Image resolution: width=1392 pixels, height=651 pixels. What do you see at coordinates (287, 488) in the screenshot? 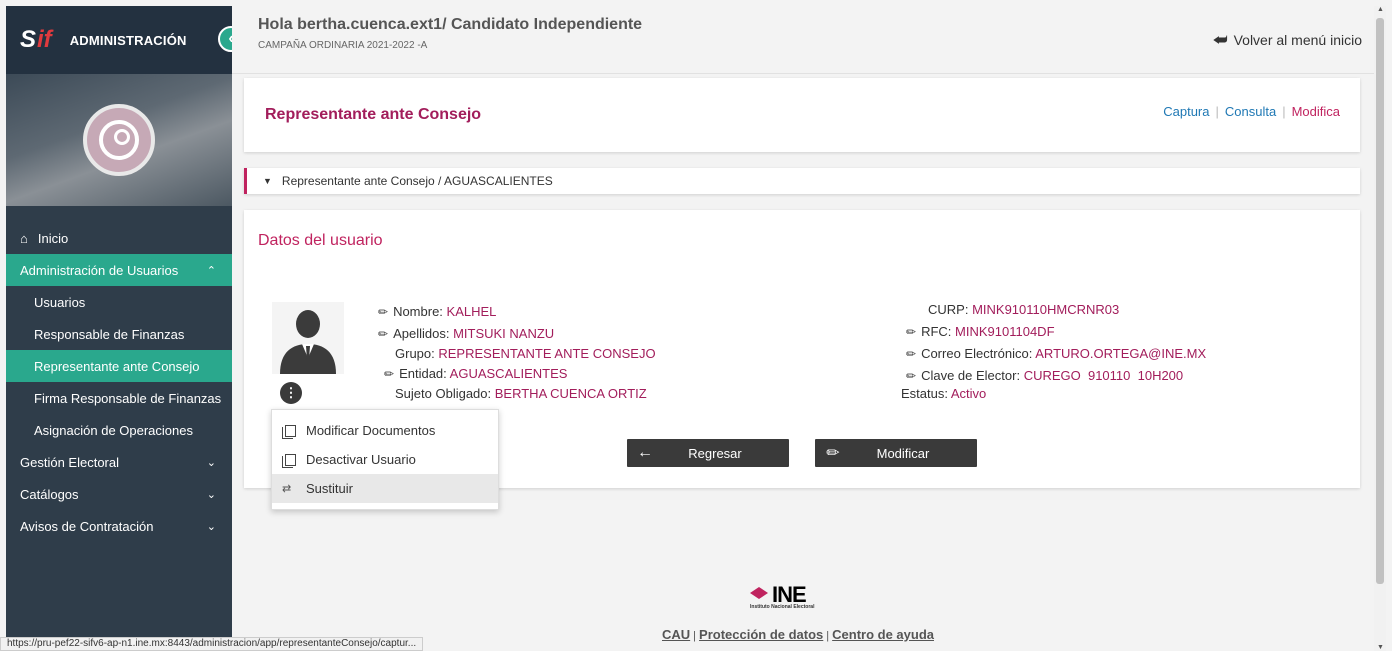
I see `swap-arrows-icon: ⇄` at bounding box center [287, 488].